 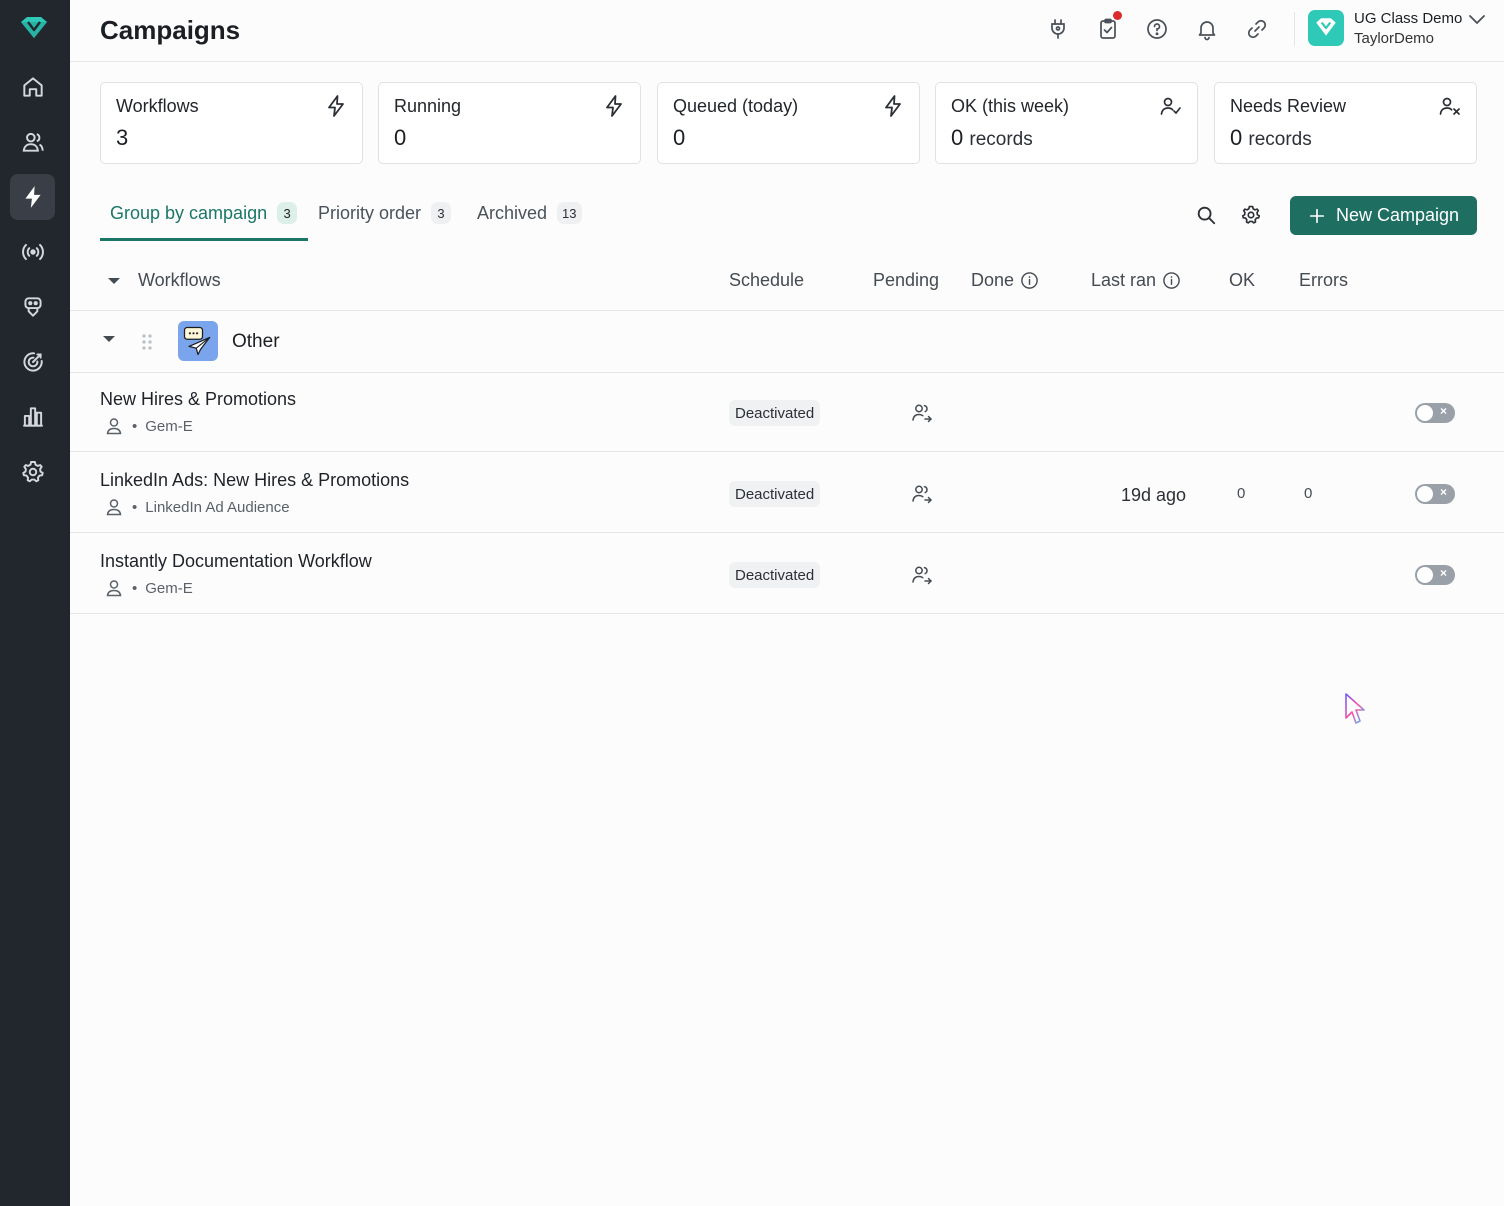 I want to click on help-button, so click(x=1157, y=29).